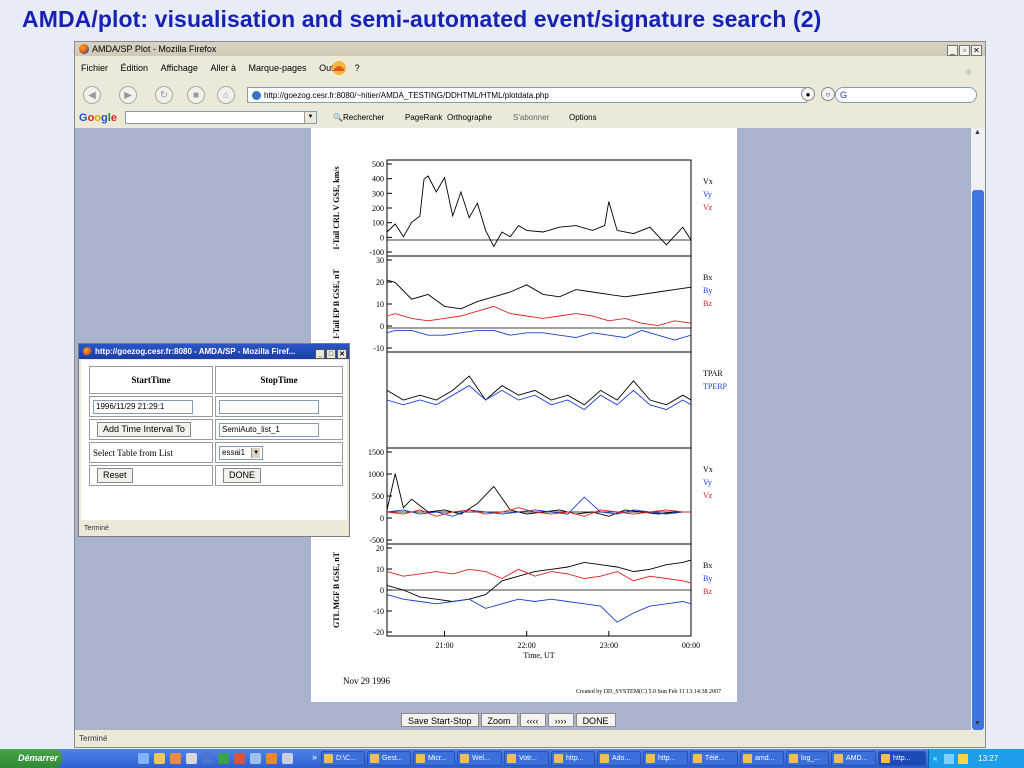  What do you see at coordinates (976, 758) in the screenshot?
I see `system-tray: « 13:27` at bounding box center [976, 758].